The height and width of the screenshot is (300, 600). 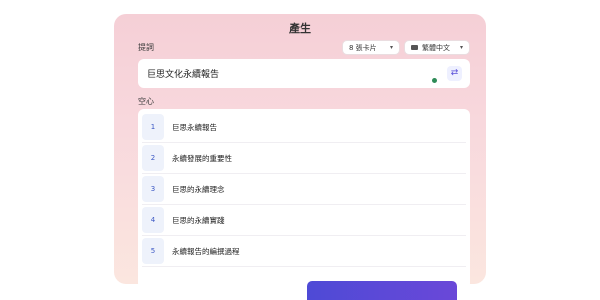 What do you see at coordinates (206, 251) in the screenshot?
I see `item-text: 永續報告的編撰過程` at bounding box center [206, 251].